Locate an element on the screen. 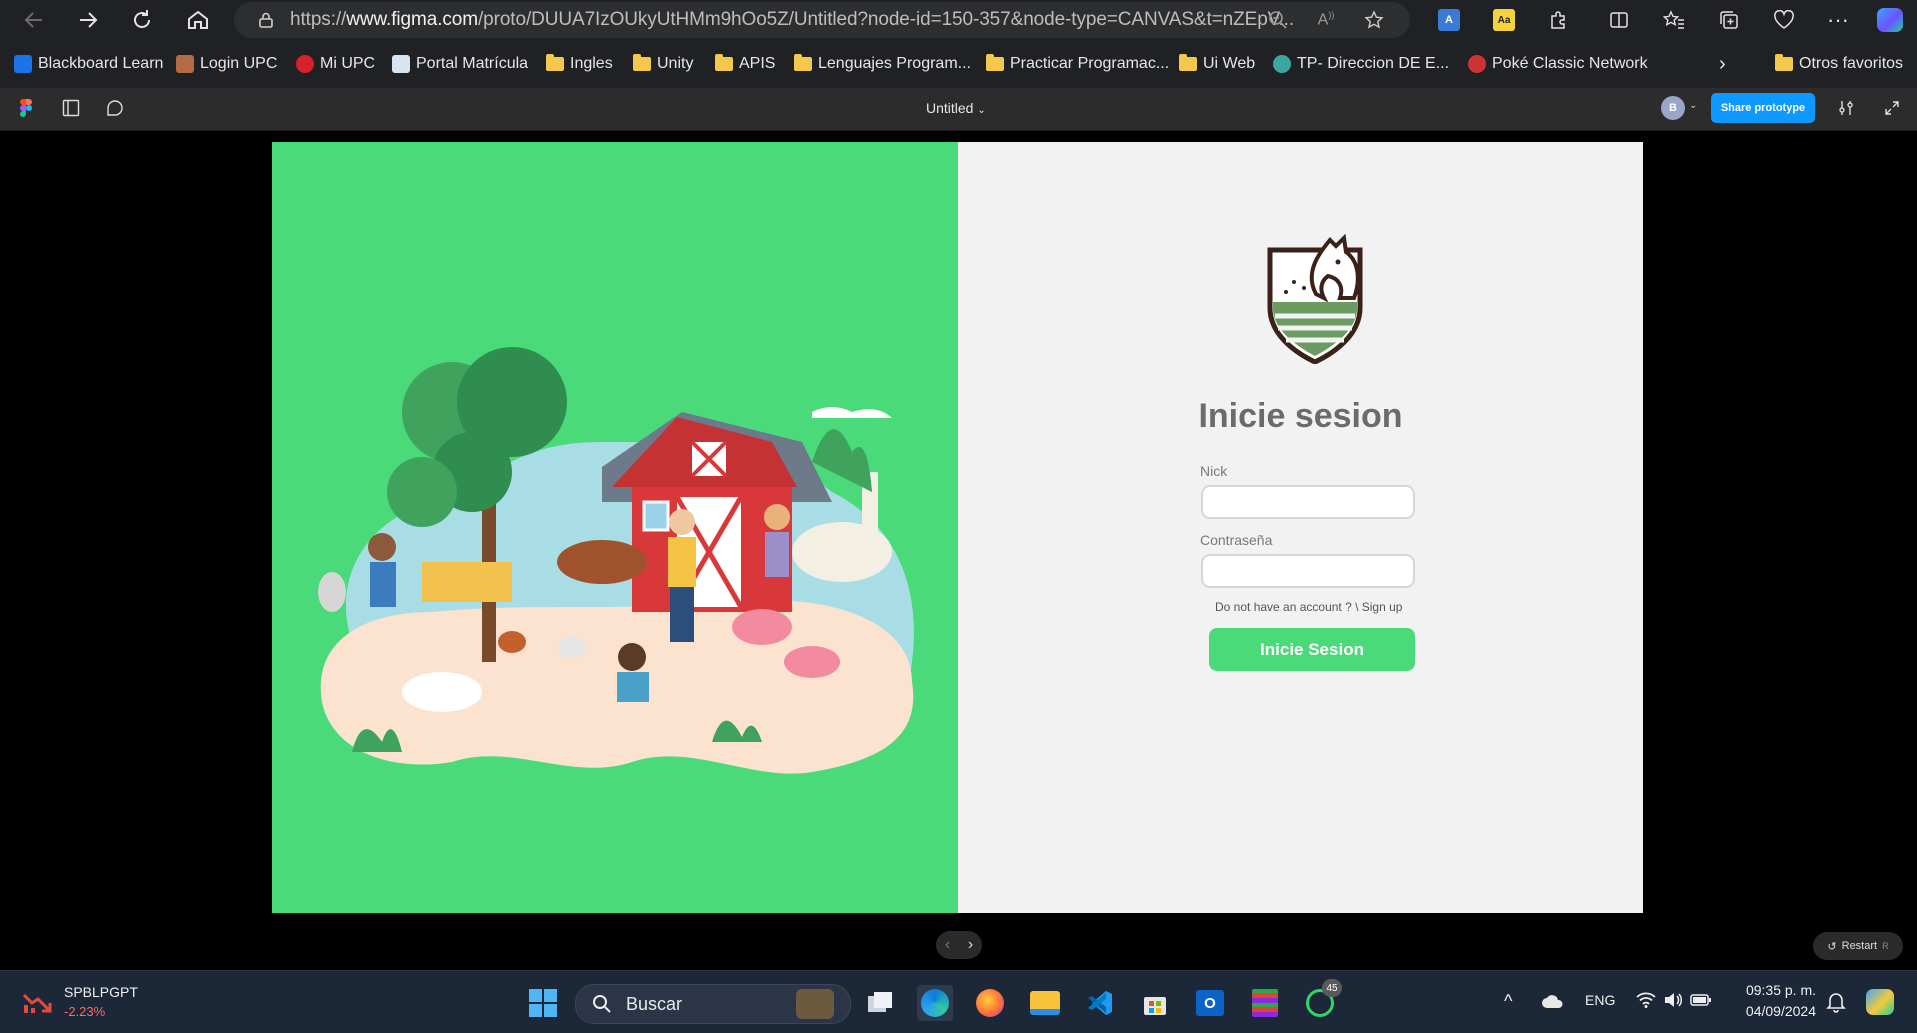  whatsapp-icon: 45 is located at coordinates (1322, 1000).